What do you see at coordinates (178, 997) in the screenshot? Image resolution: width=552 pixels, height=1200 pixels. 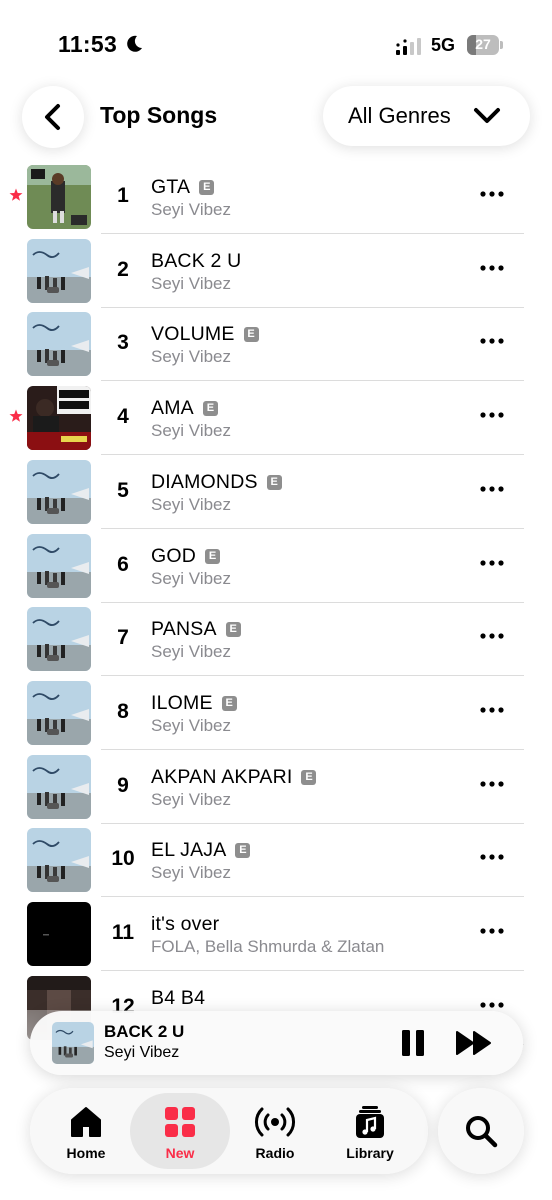 I see `song-title: B4 B4` at bounding box center [178, 997].